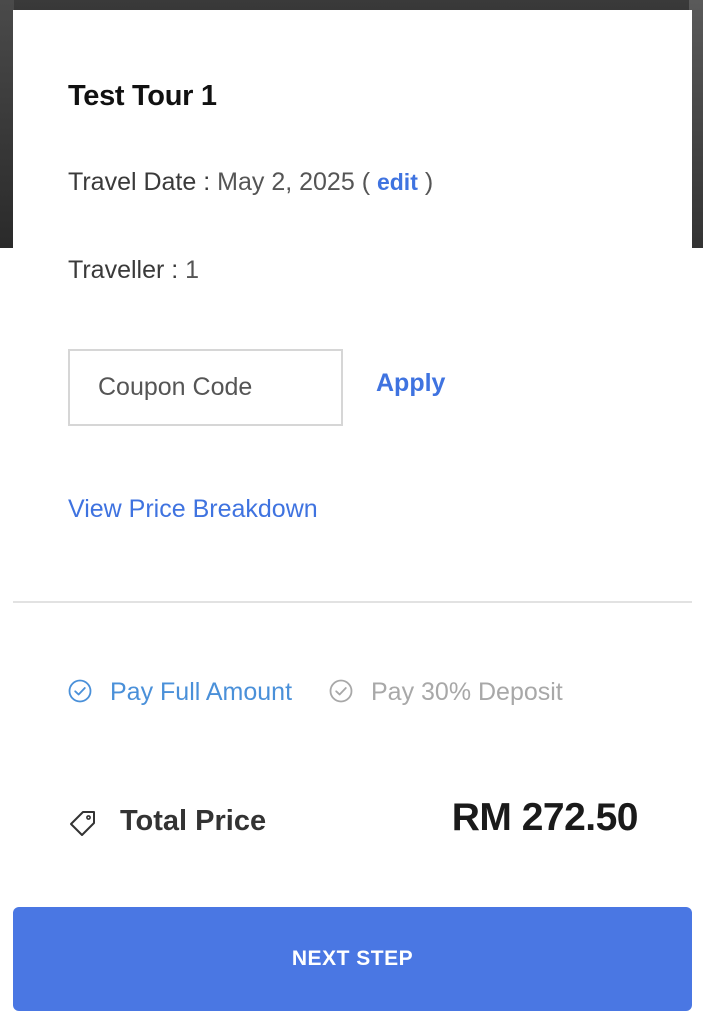 This screenshot has height=1024, width=703. What do you see at coordinates (353, 824) in the screenshot?
I see `total-price-row: Total Price RM 272.50` at bounding box center [353, 824].